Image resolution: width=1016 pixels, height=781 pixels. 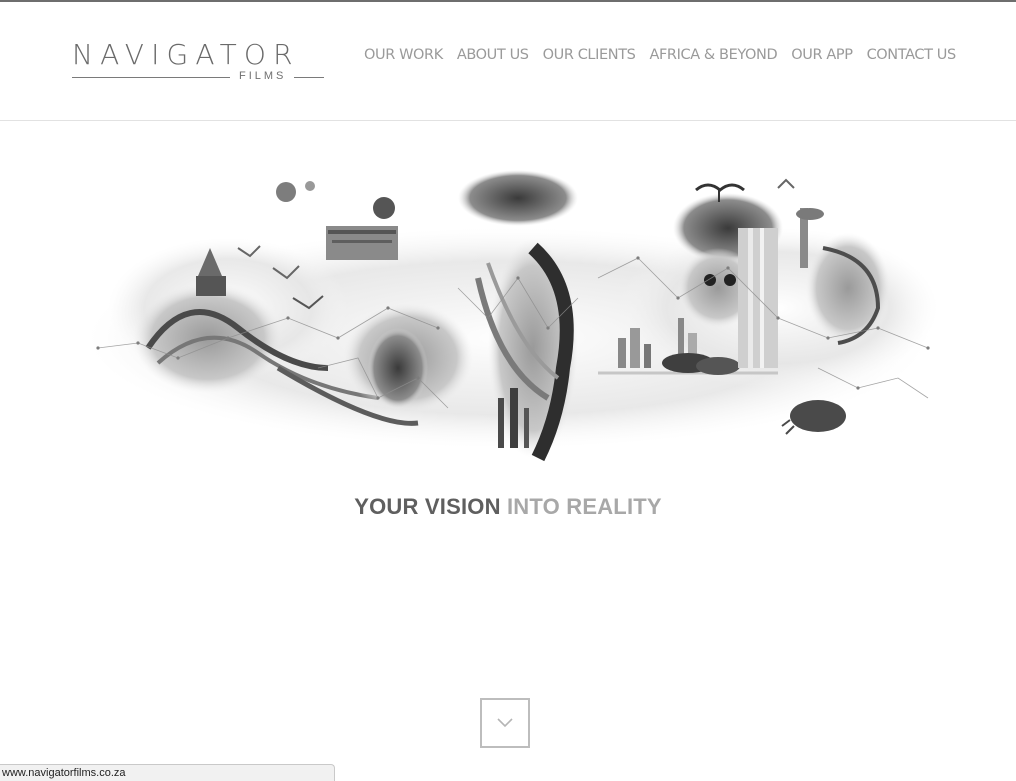 I want to click on hero-tagline: YOUR VISION INTO REALITY, so click(x=508, y=507).